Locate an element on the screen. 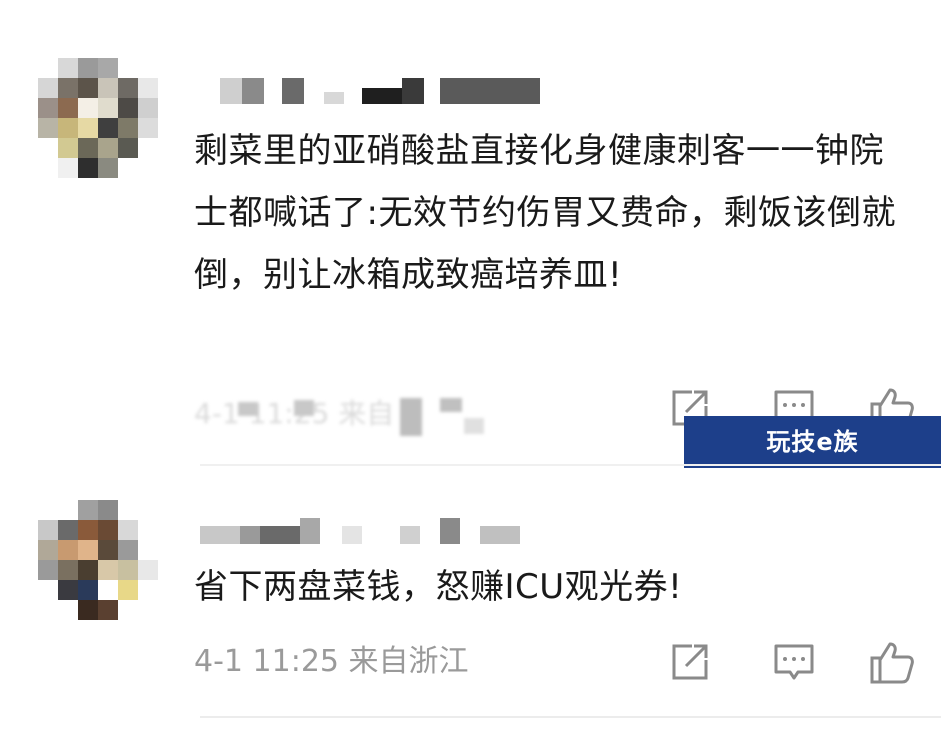  share-icon is located at coordinates (690, 662).